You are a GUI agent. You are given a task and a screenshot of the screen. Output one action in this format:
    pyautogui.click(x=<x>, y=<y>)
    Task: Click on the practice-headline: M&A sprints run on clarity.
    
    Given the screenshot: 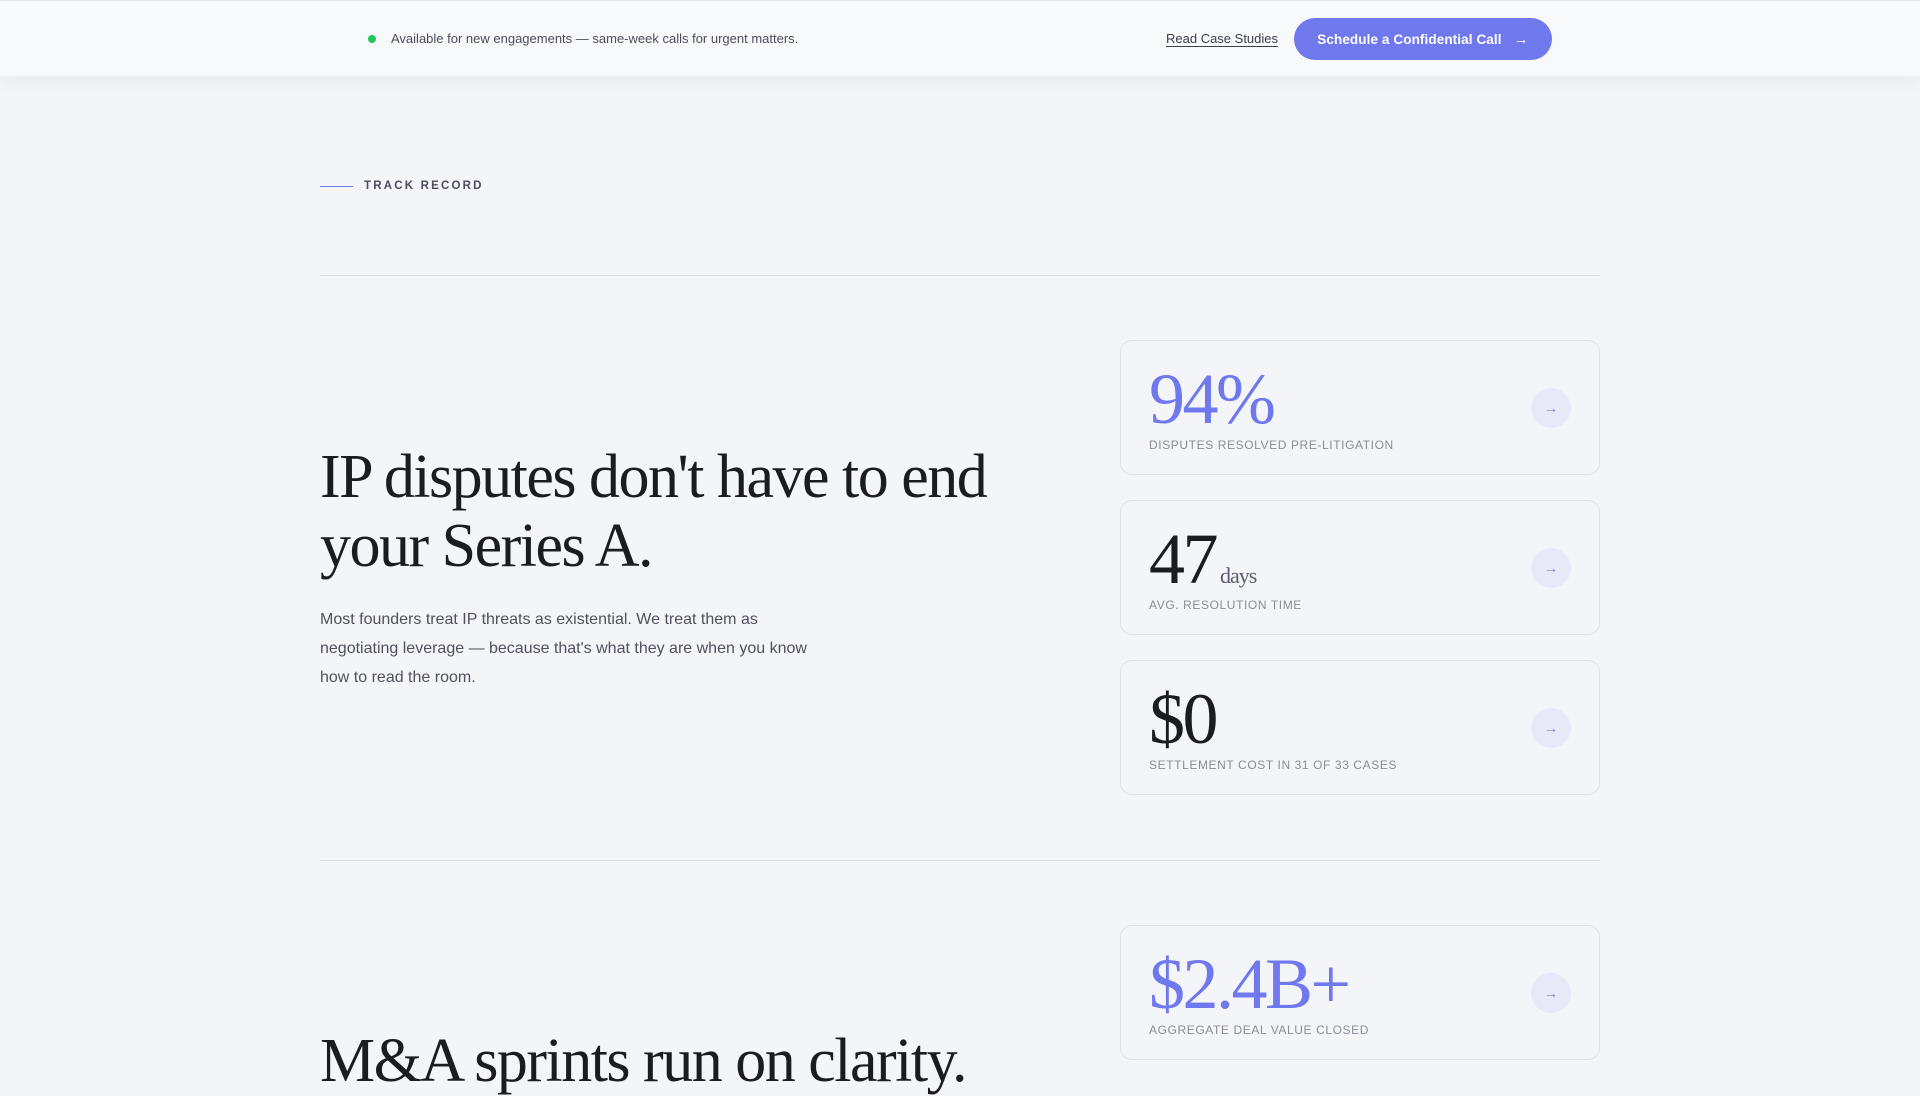 What is the action you would take?
    pyautogui.click(x=644, y=1061)
    